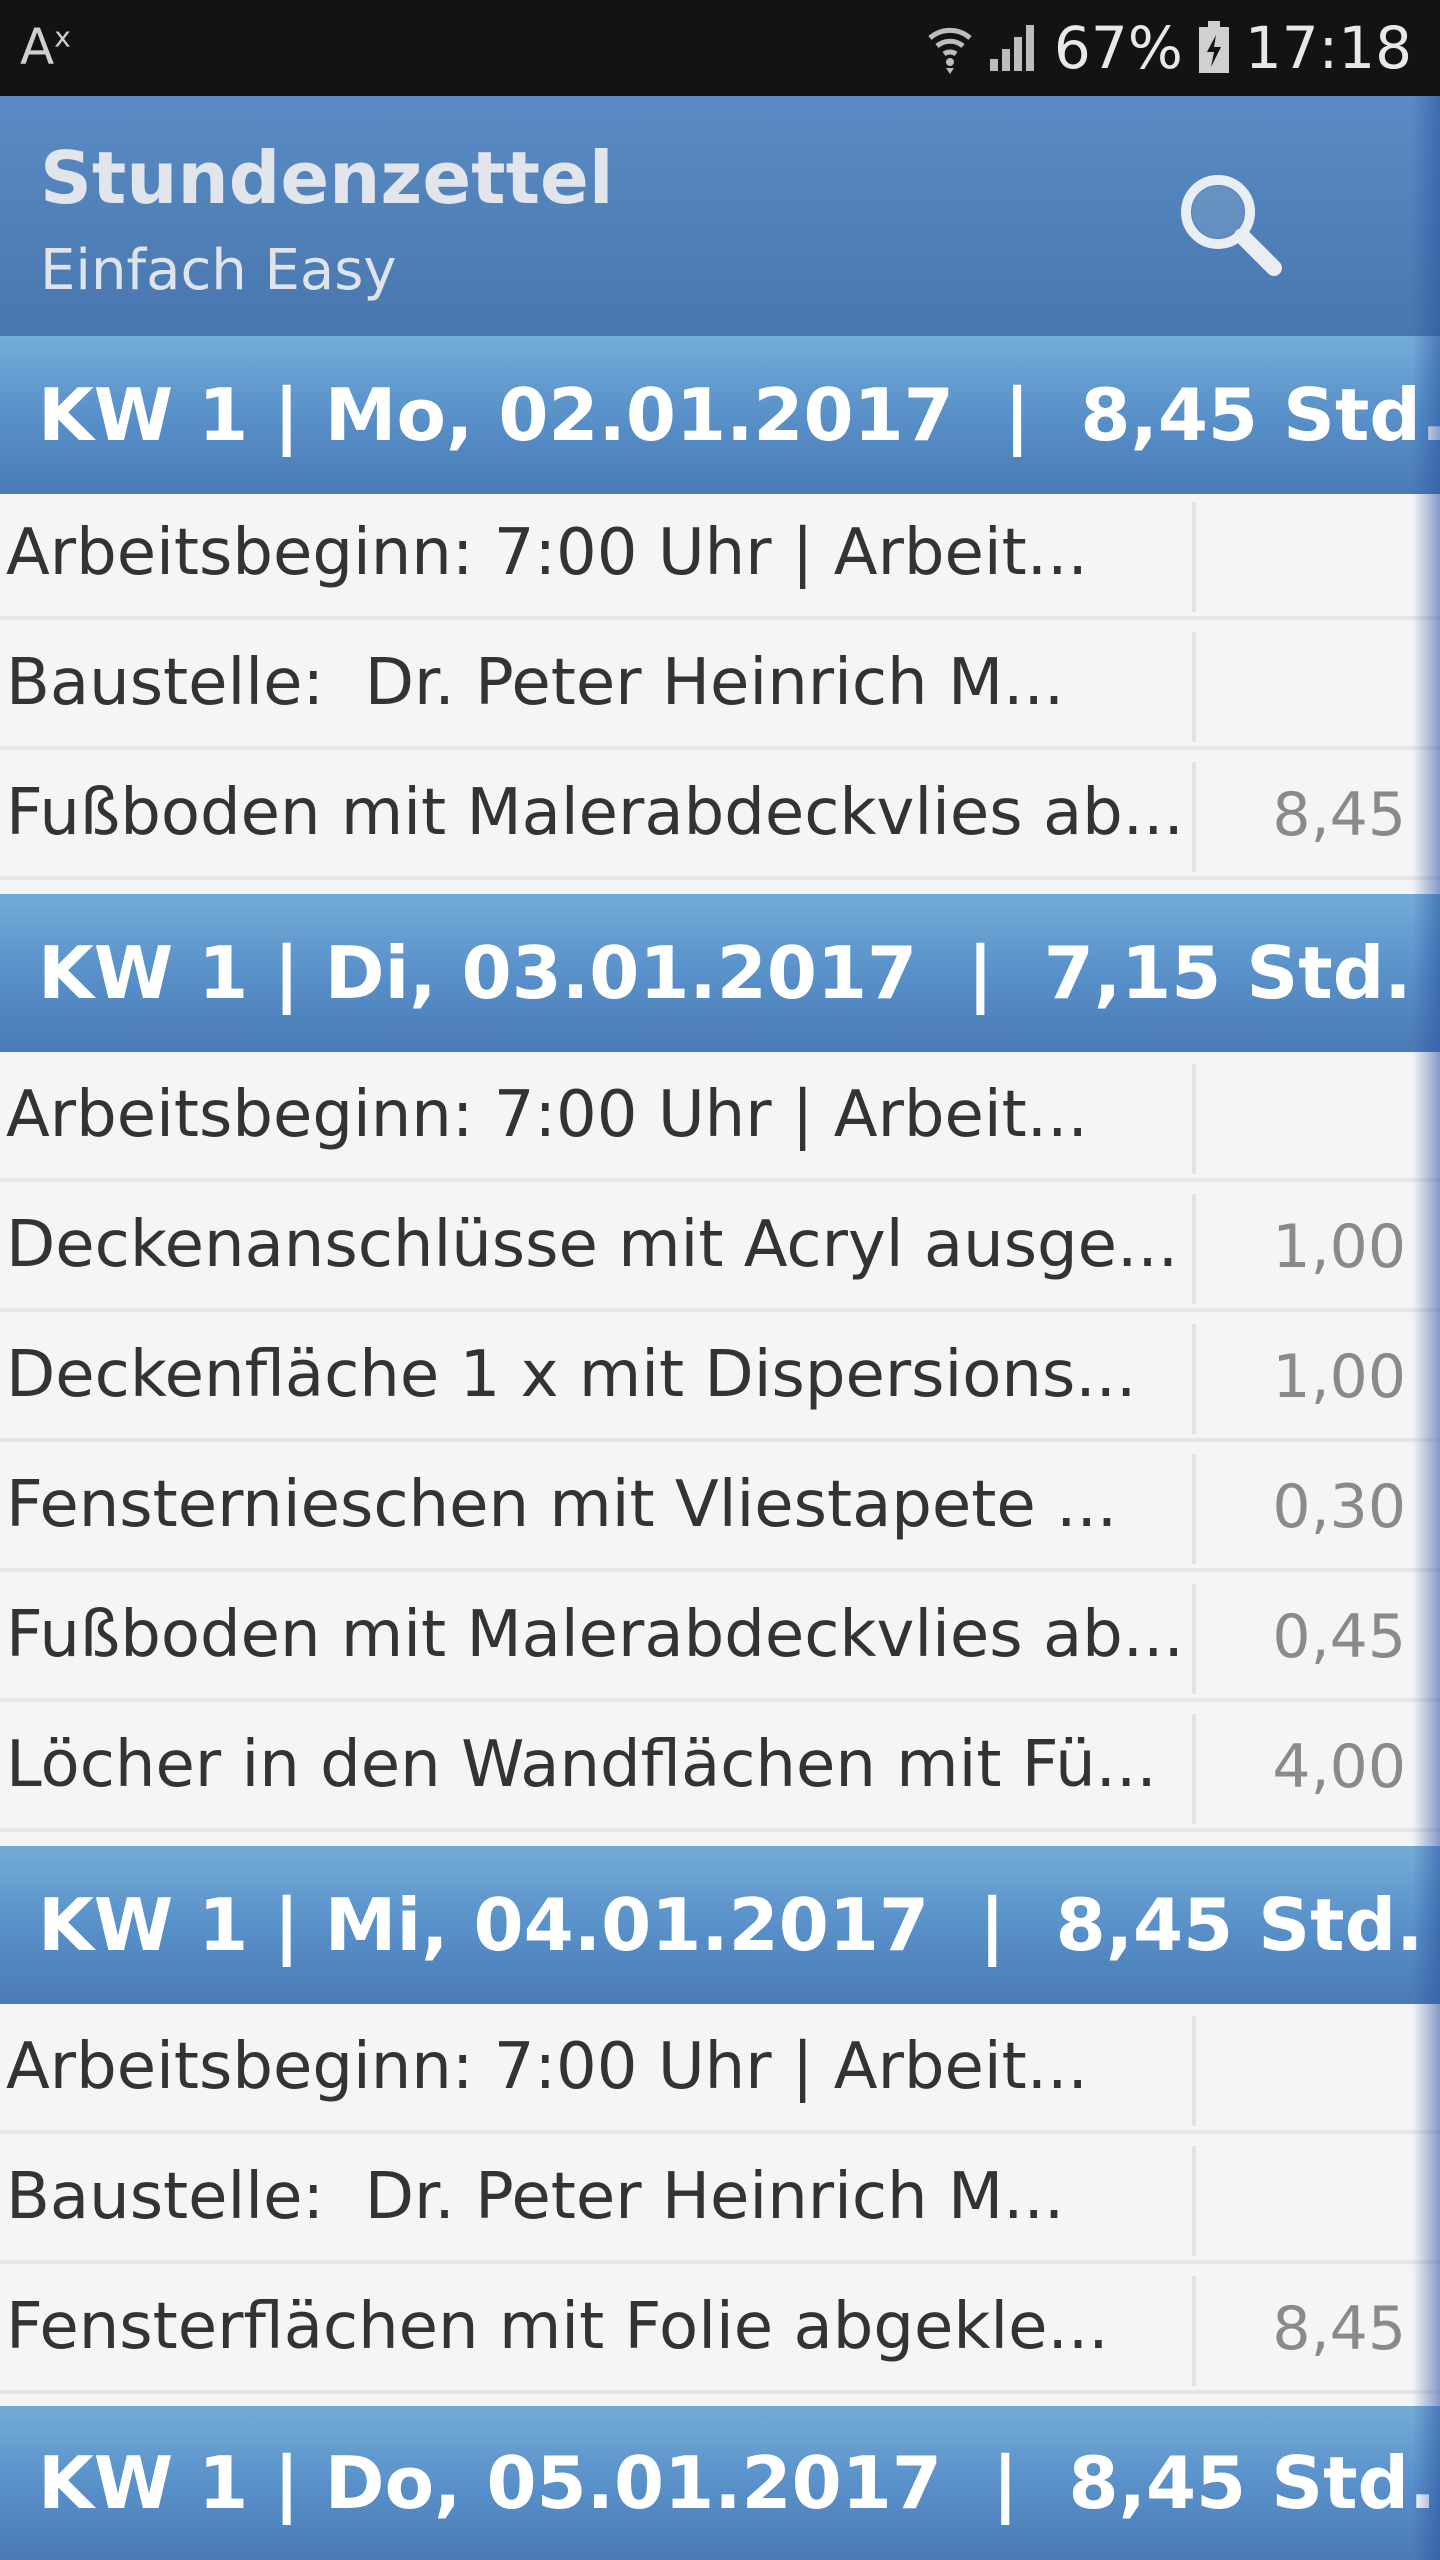 Image resolution: width=1440 pixels, height=2560 pixels. Describe the element at coordinates (1328, 48) in the screenshot. I see `clock: 17:18` at that location.